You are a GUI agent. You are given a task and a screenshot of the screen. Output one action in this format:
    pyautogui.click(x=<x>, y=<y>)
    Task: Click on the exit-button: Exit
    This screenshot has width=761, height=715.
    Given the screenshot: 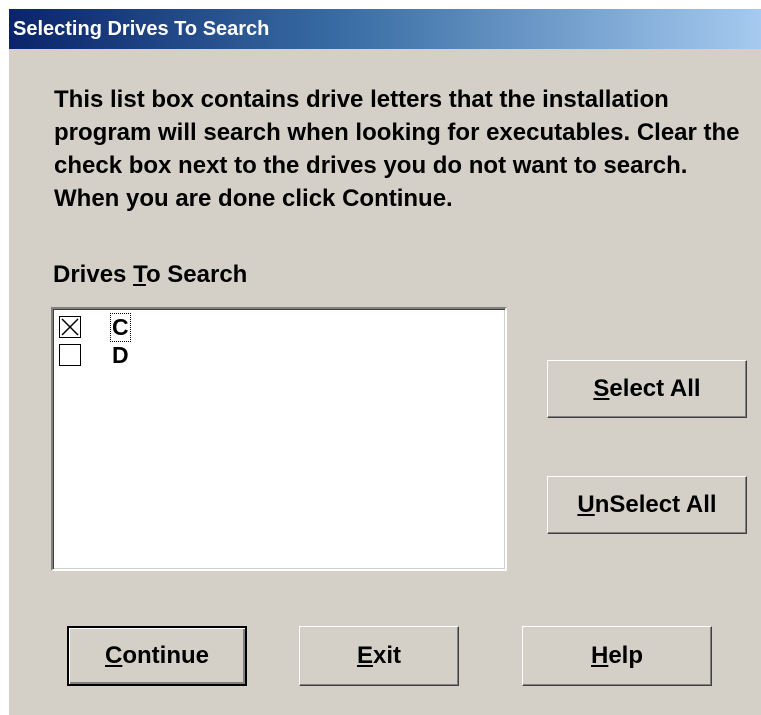 What is the action you would take?
    pyautogui.click(x=379, y=656)
    